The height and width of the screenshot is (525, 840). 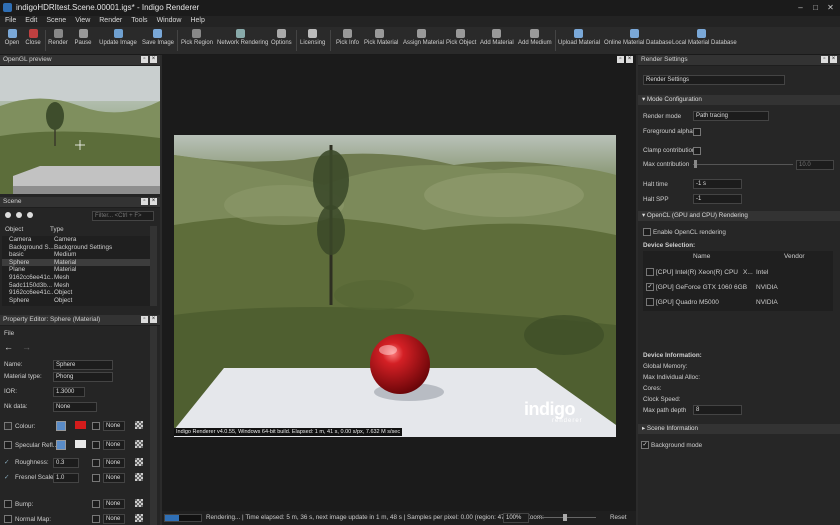 I want to click on object-filter-icon, so click(x=30, y=215).